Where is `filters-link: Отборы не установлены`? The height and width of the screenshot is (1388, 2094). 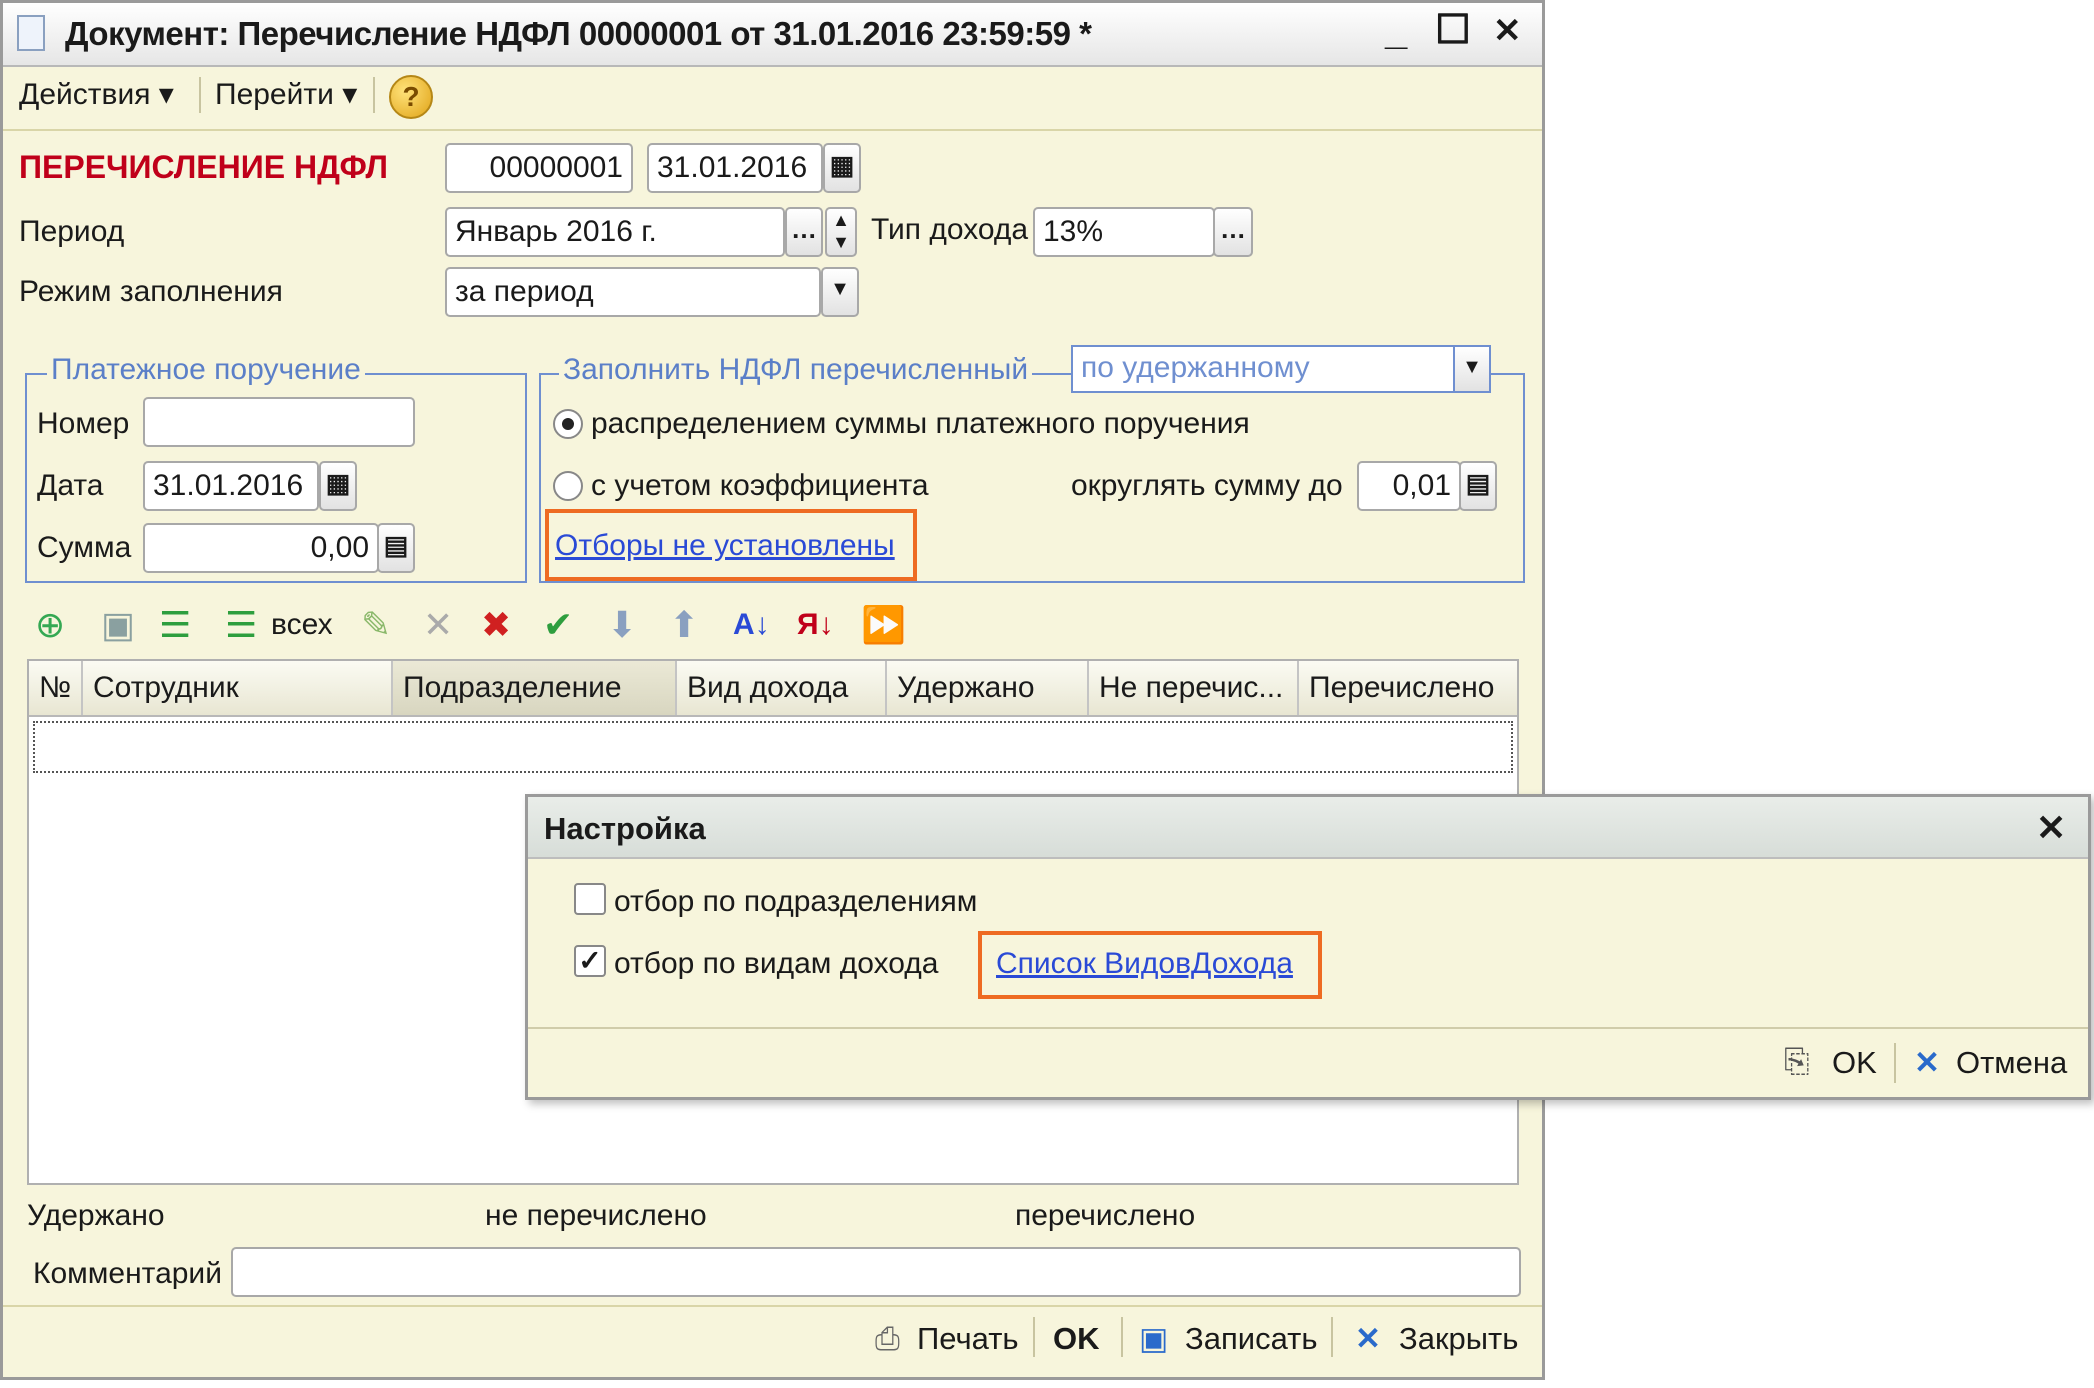
filters-link: Отборы не установлены is located at coordinates (725, 546).